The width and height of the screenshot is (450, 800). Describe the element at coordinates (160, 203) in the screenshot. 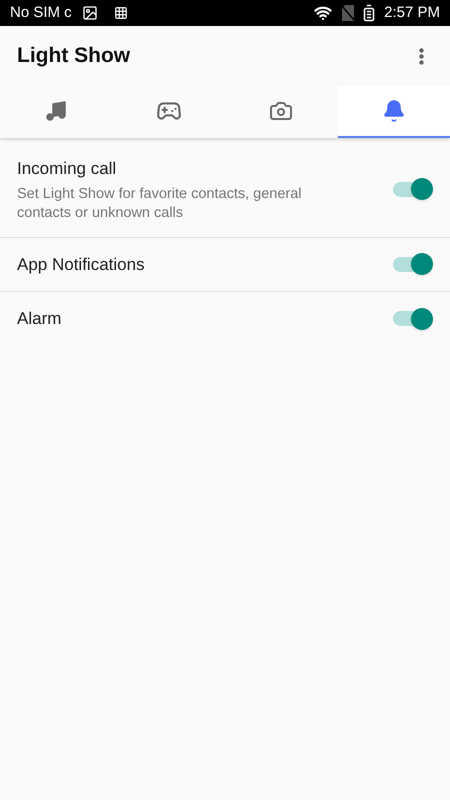

I see `setting-description: Set Light Show for favorite contacts, general contacts or unknown calls` at that location.